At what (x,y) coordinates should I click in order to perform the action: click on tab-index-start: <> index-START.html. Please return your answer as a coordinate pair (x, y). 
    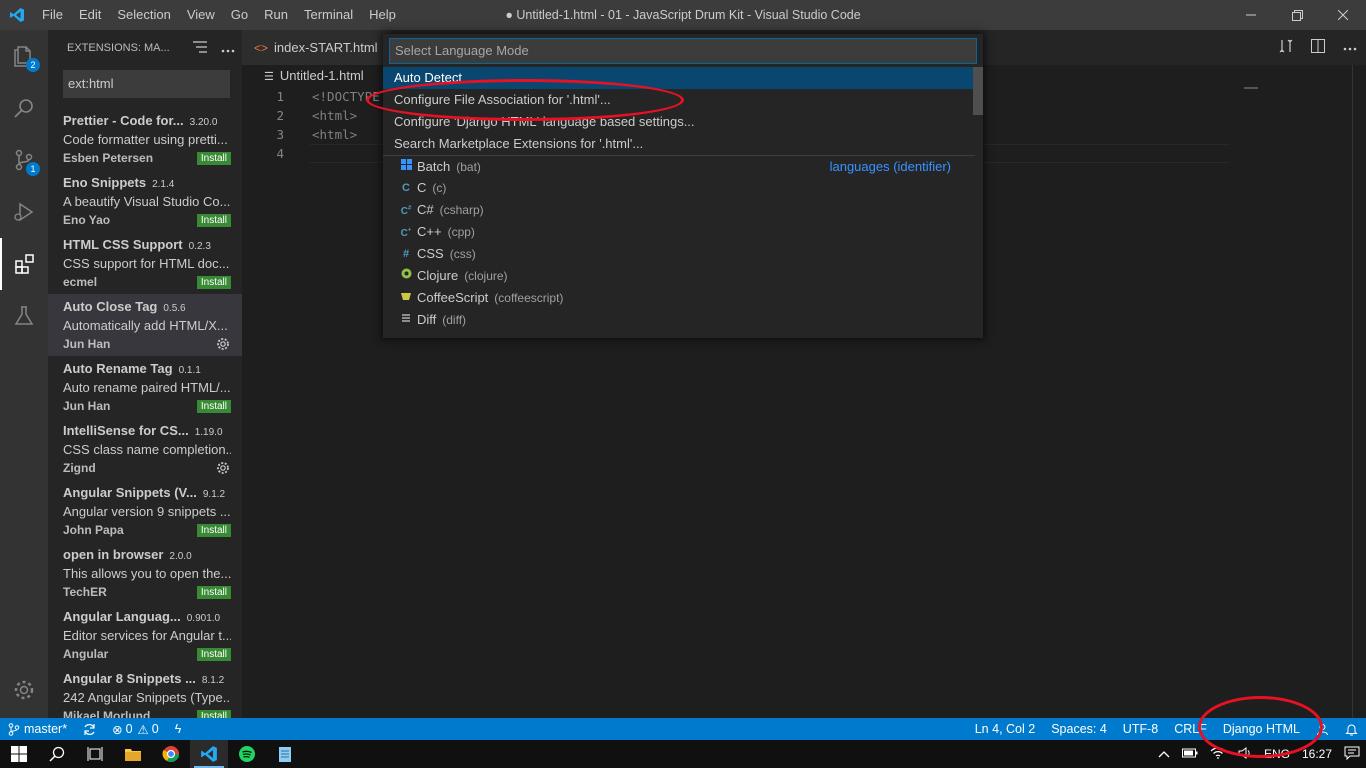
    Looking at the image, I should click on (316, 47).